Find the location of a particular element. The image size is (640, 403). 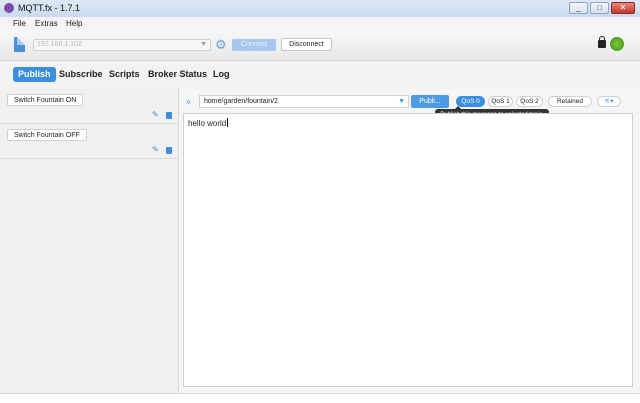

menu-help: Help is located at coordinates (74, 23).